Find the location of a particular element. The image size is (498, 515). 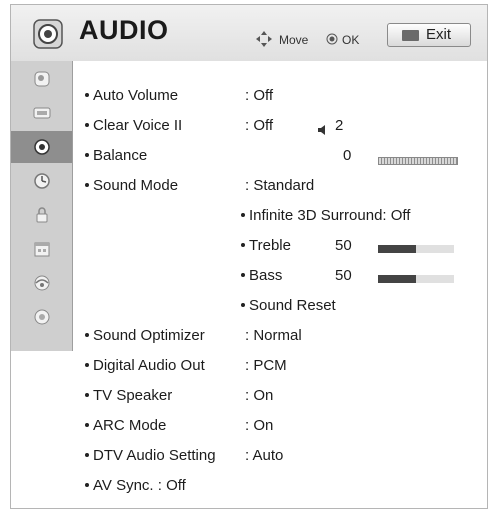

sidebar-item-network is located at coordinates (41, 283).